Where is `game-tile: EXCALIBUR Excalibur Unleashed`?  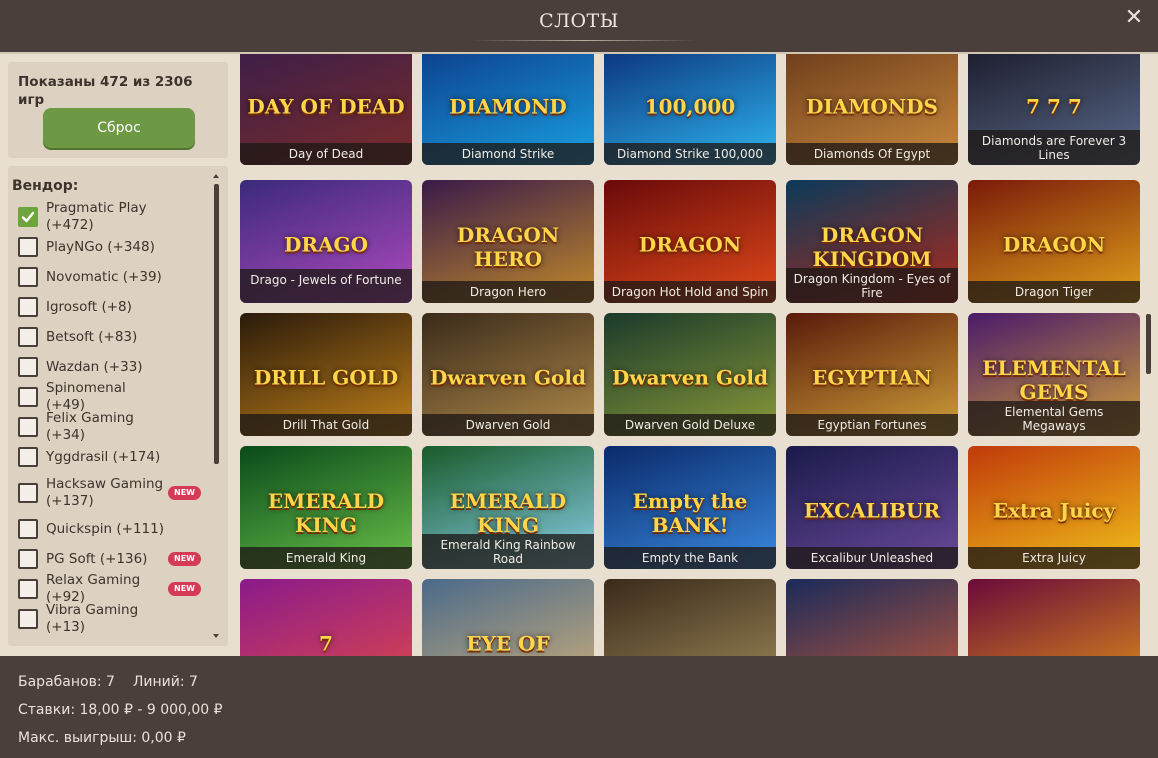 game-tile: EXCALIBUR Excalibur Unleashed is located at coordinates (872, 507).